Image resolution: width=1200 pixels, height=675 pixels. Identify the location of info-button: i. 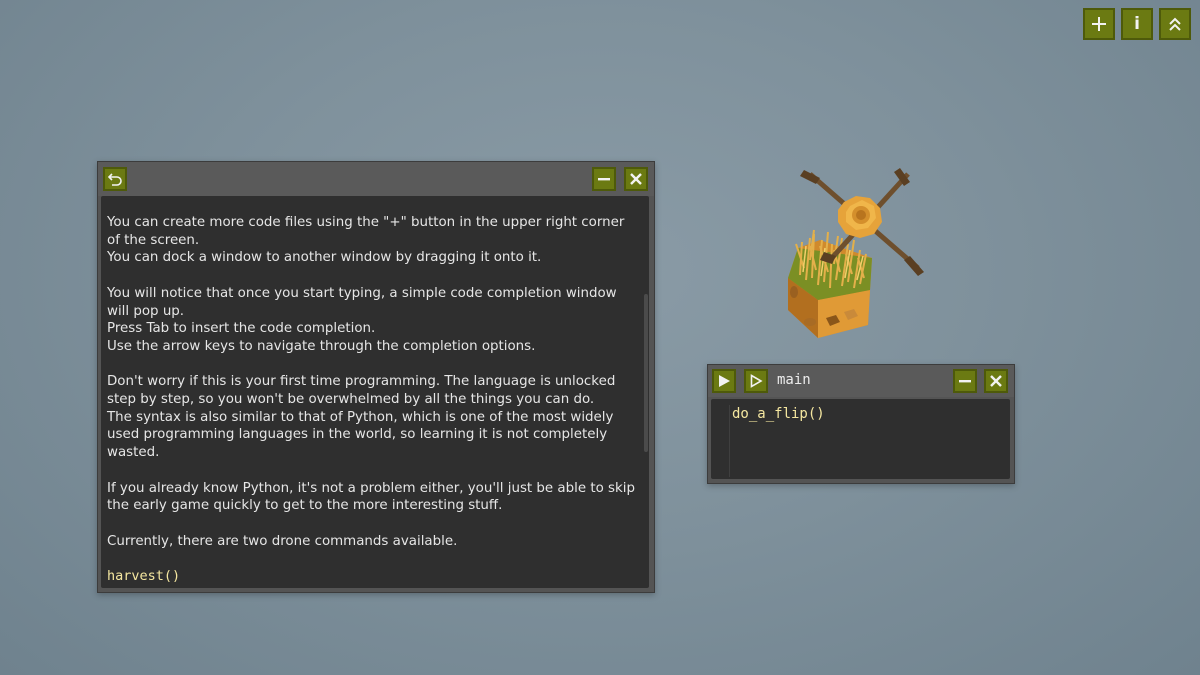
(1137, 24).